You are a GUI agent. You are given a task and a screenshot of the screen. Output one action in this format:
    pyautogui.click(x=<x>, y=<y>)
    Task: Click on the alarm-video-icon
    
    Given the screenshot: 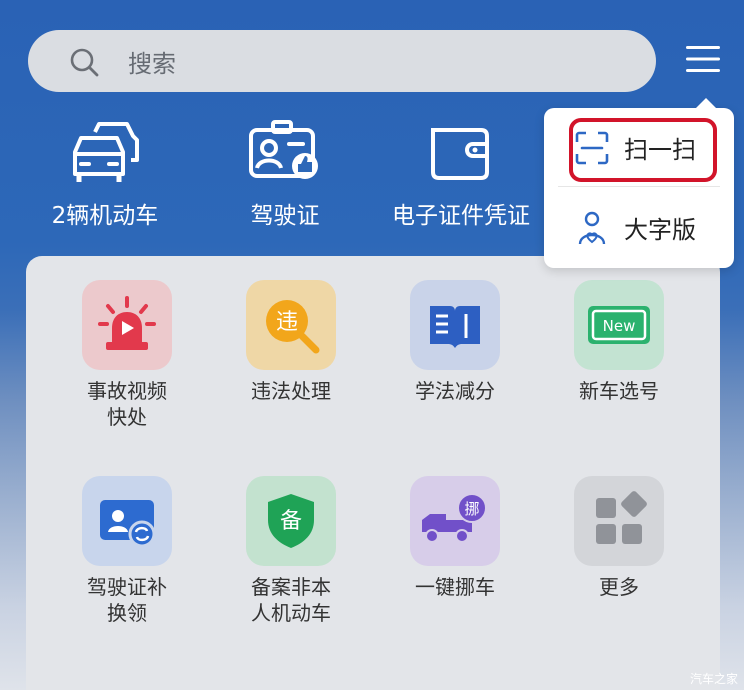 What is the action you would take?
    pyautogui.click(x=127, y=323)
    